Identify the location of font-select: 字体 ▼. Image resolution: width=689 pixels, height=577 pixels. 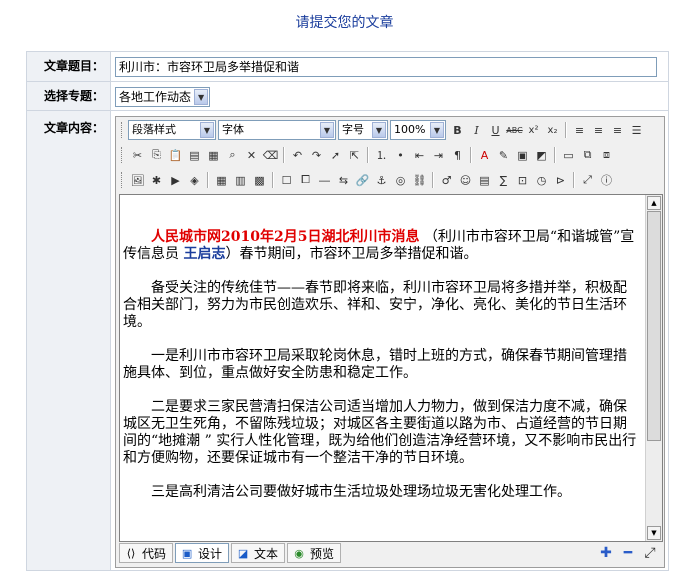
(277, 130).